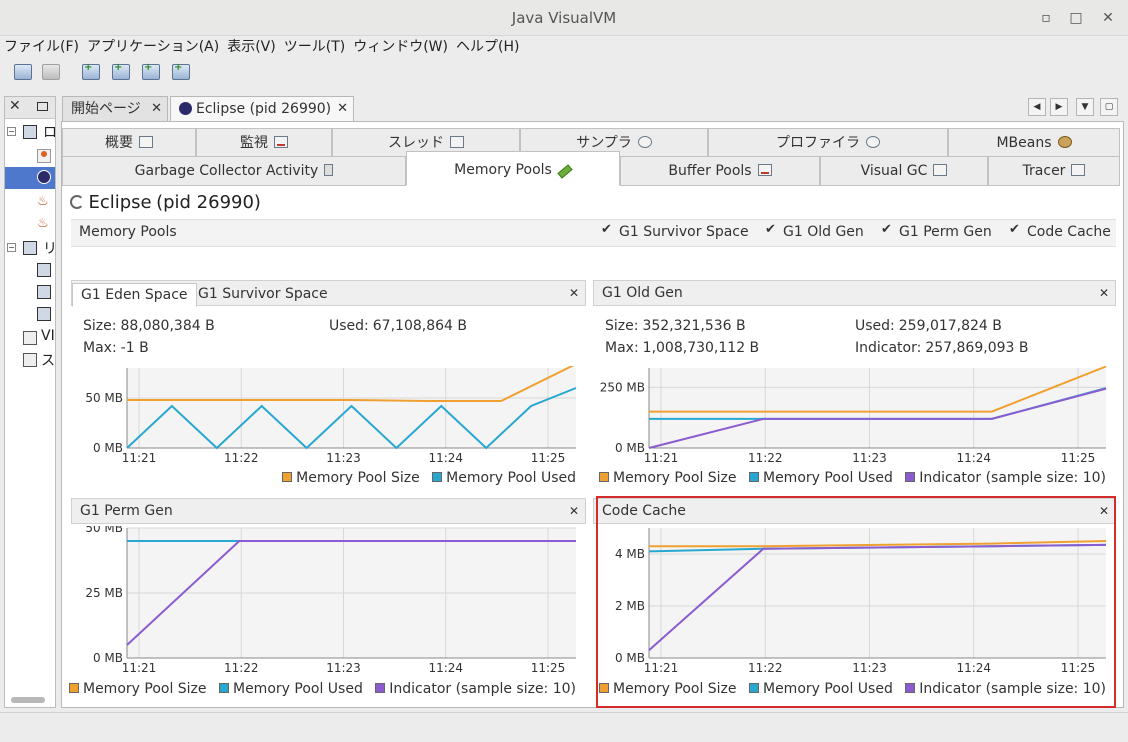  I want to click on tree-snapshots: ス, so click(30, 360).